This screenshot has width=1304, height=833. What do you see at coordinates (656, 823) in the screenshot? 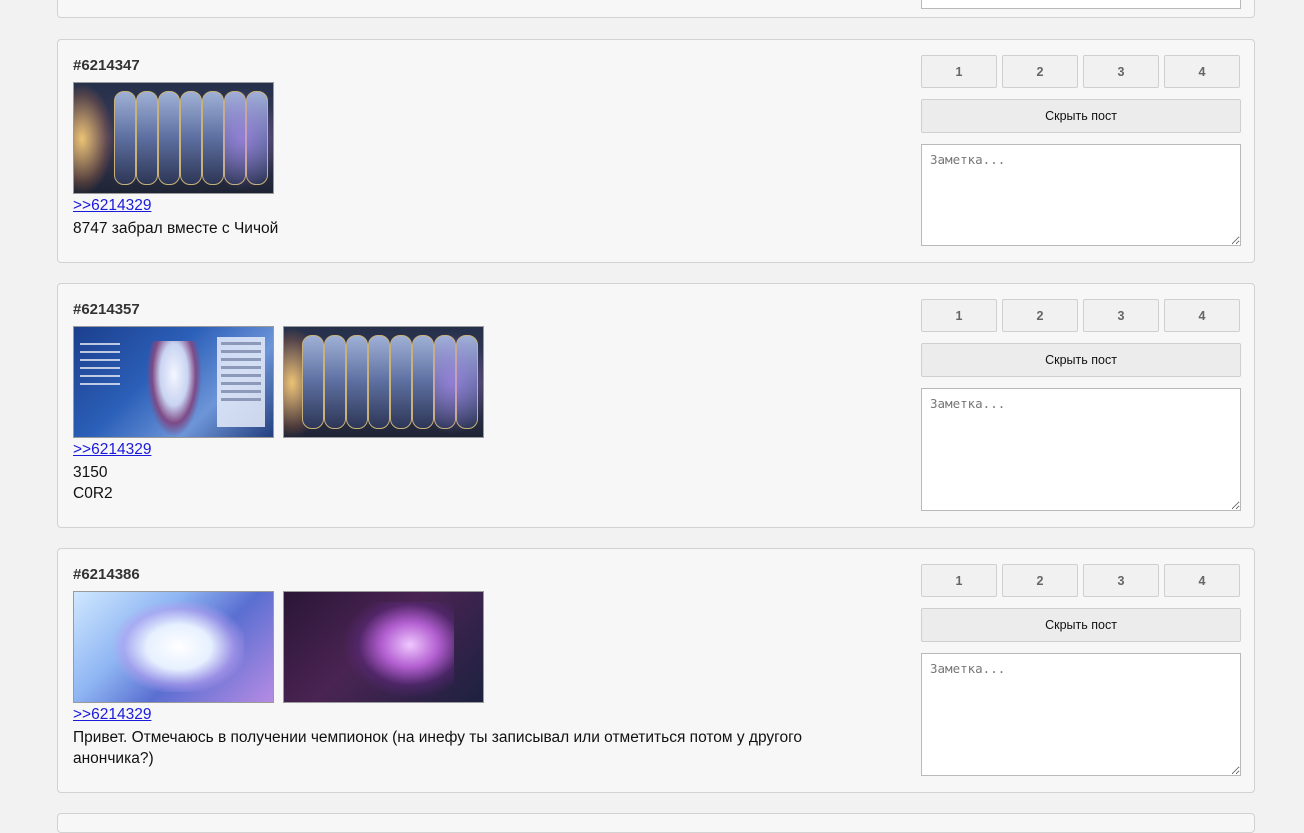
I see `next-post-card-partial` at bounding box center [656, 823].